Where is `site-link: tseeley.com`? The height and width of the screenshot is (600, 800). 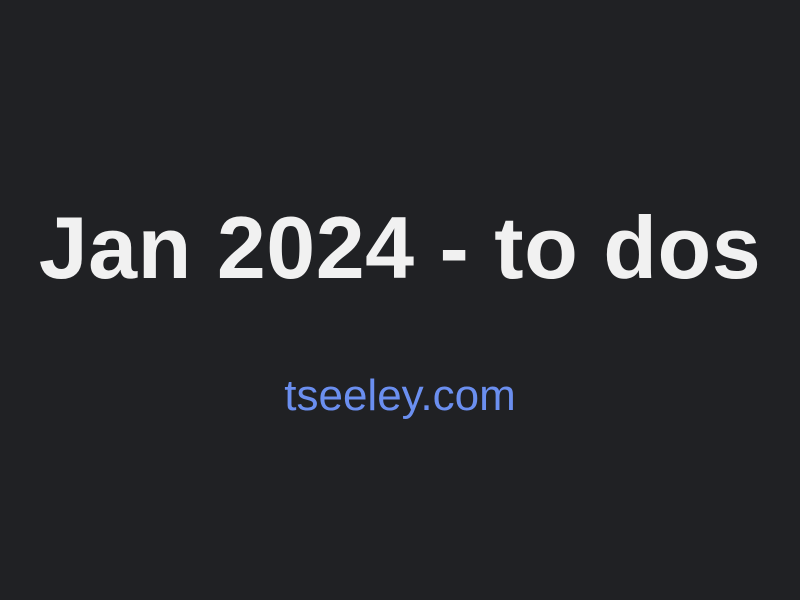 site-link: tseeley.com is located at coordinates (400, 396).